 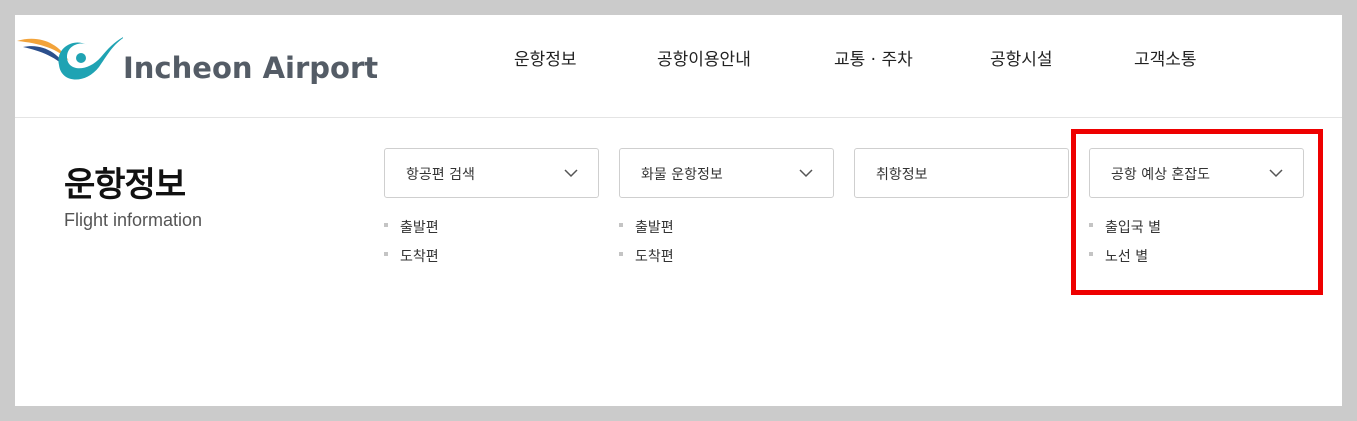 I want to click on flight-search-submenu: 출발편 도착편, so click(x=491, y=246).